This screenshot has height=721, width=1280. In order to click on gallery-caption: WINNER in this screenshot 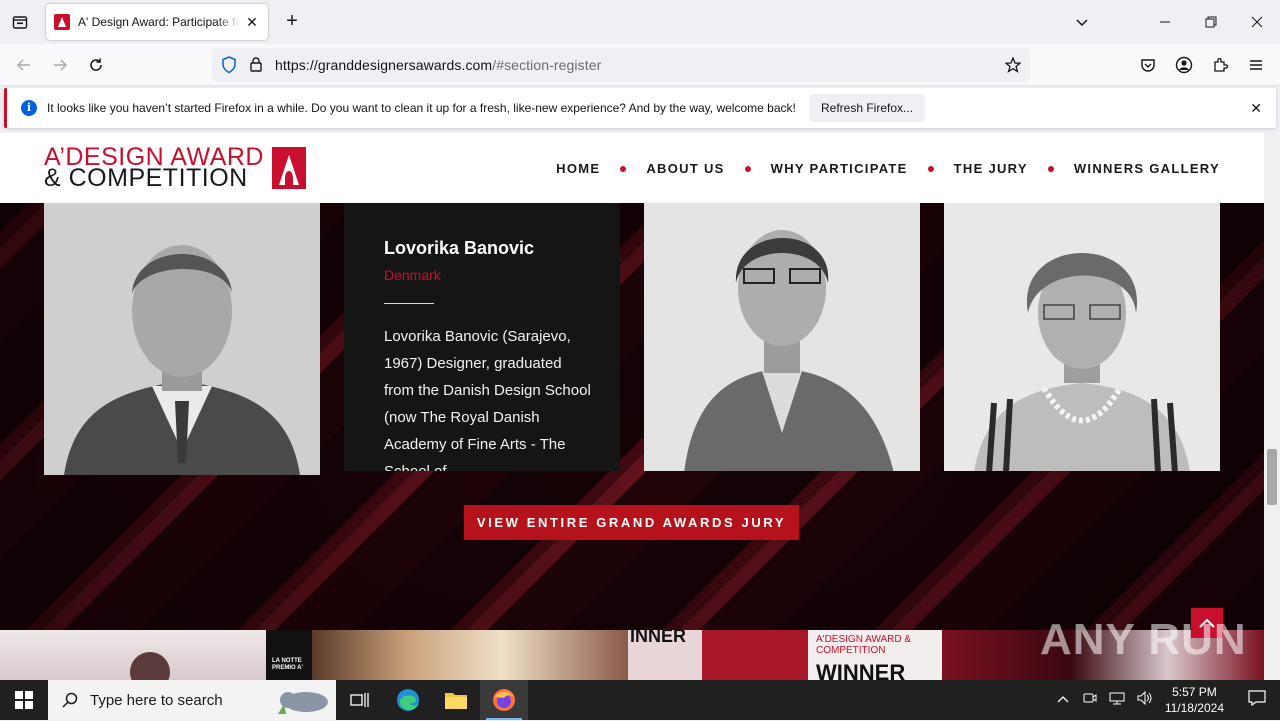, I will do `click(861, 670)`.